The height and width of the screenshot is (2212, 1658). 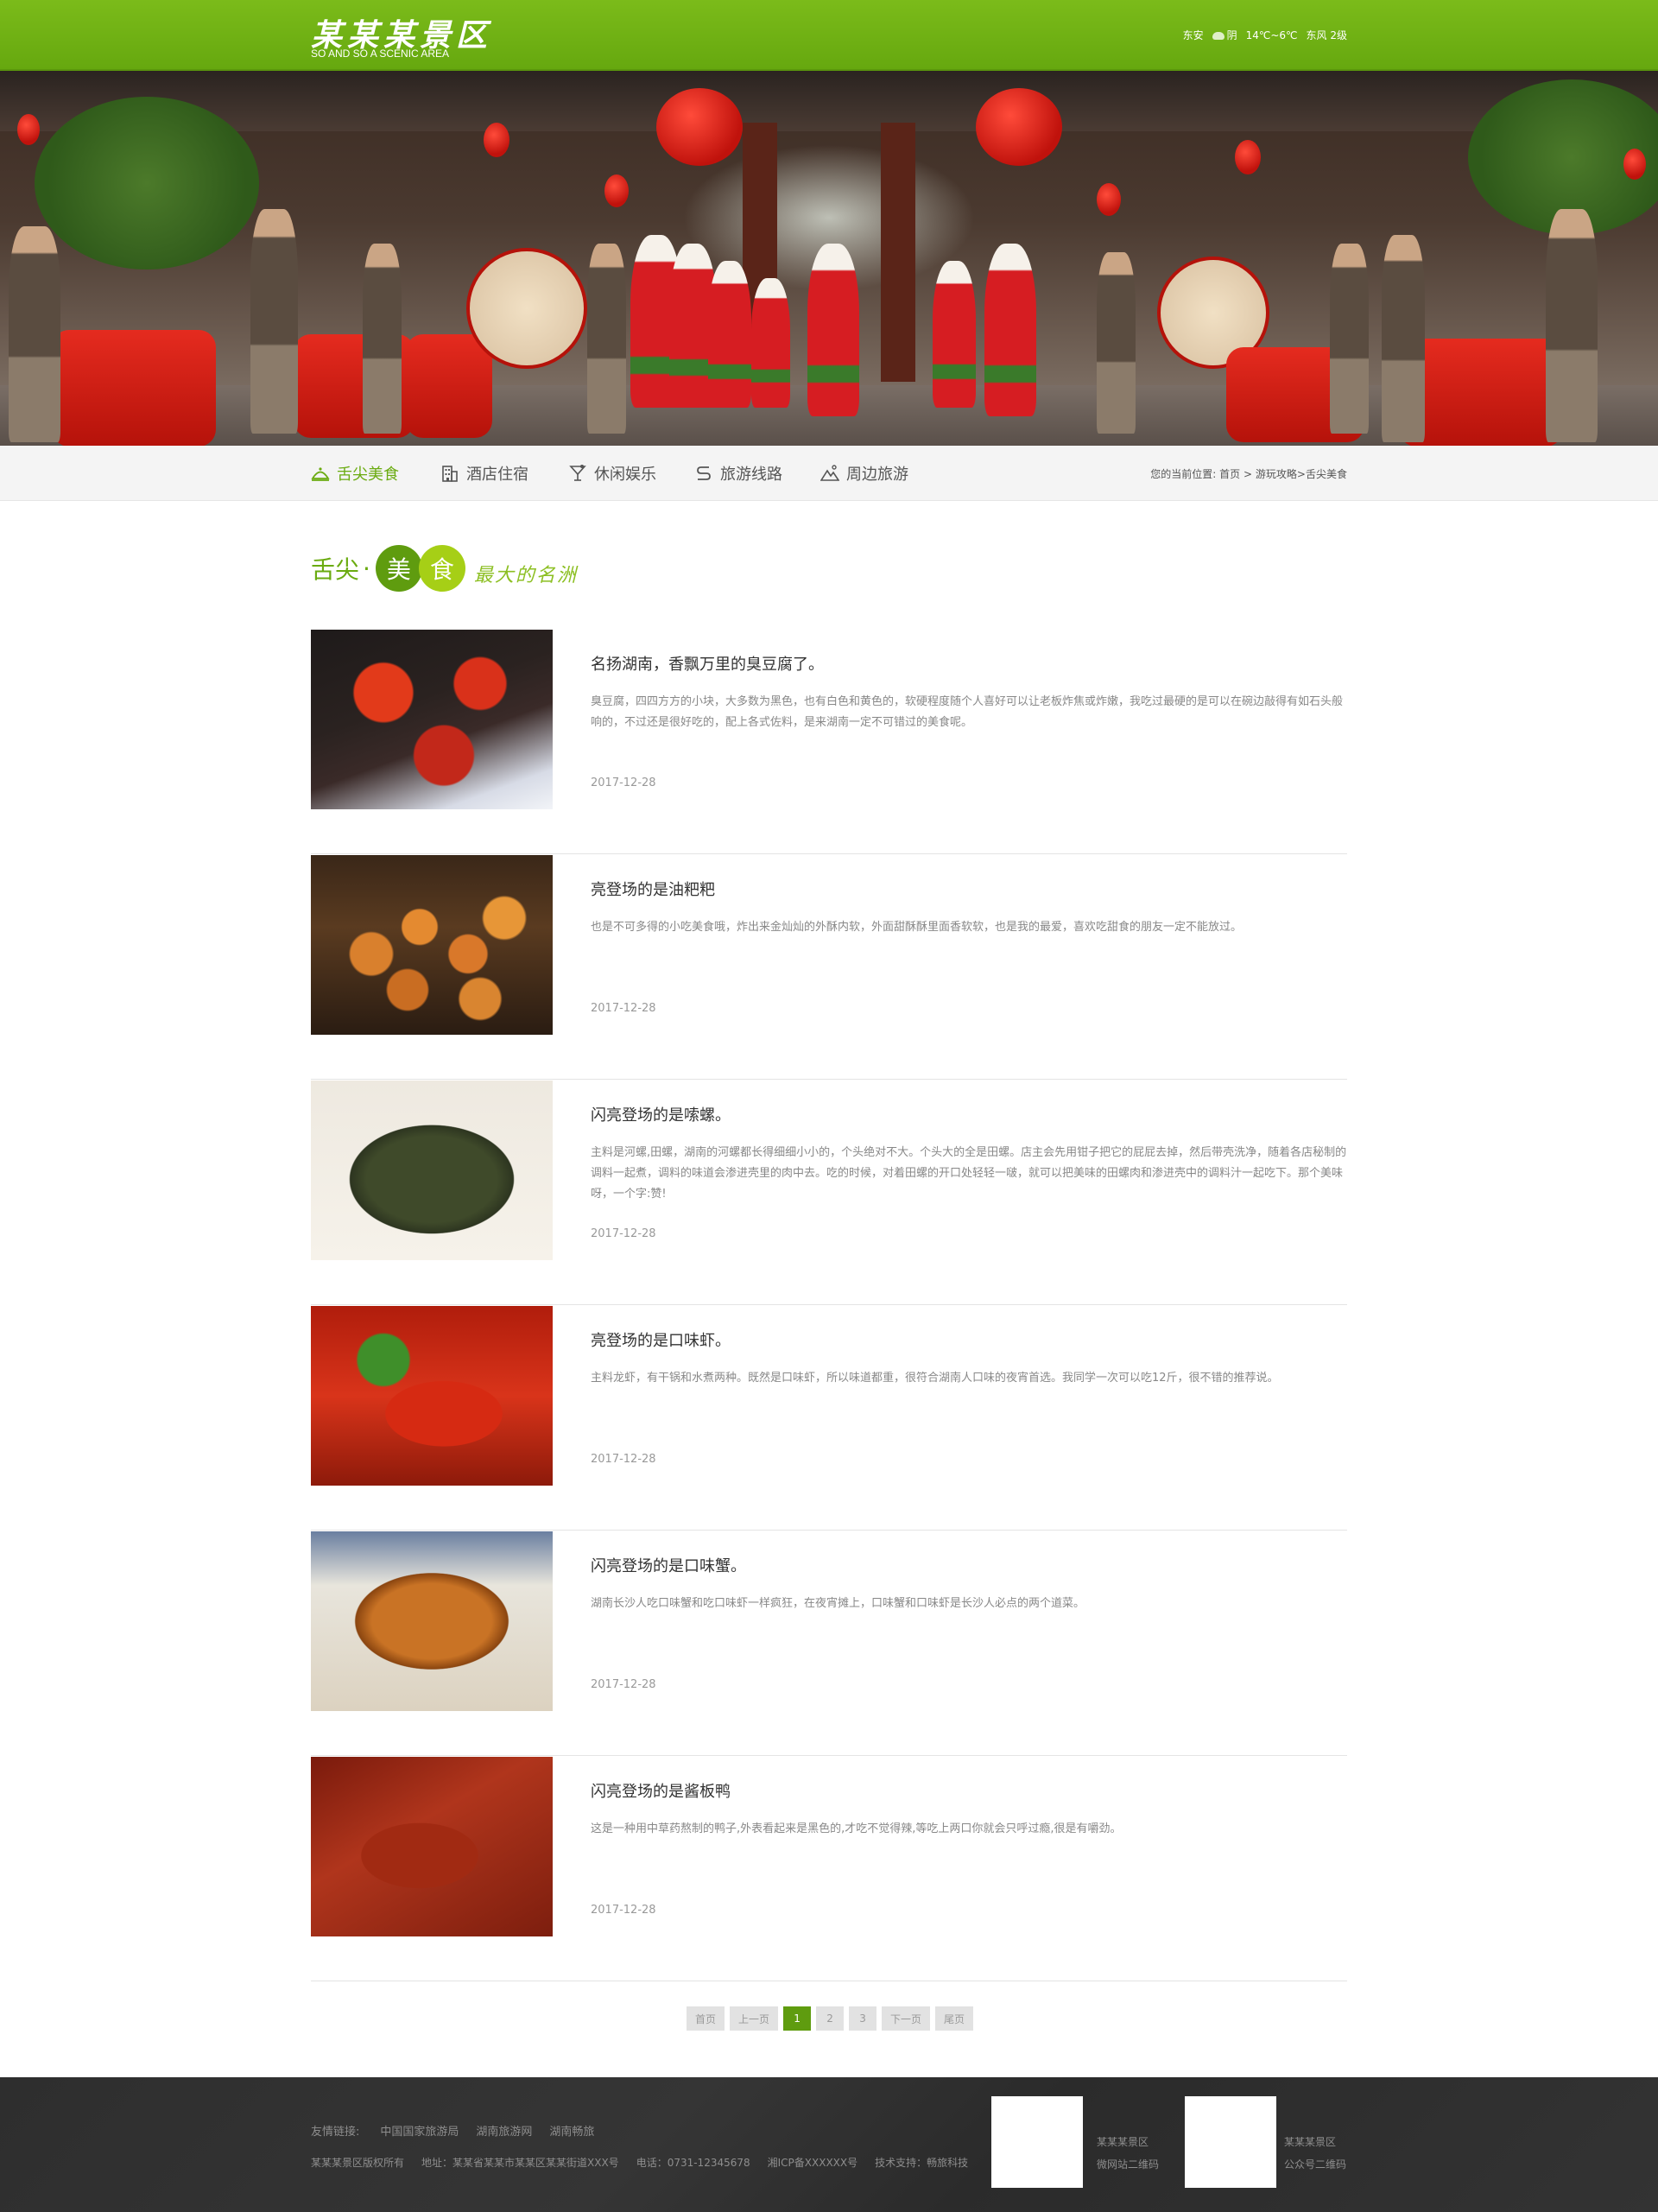 I want to click on qr-caption: 某某某景区 公众号二维码, so click(x=1315, y=2153).